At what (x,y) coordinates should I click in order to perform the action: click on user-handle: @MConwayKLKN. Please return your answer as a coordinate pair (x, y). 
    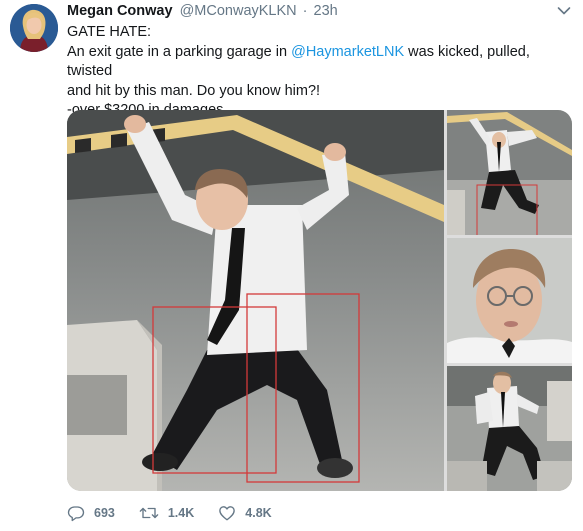
    Looking at the image, I should click on (238, 11).